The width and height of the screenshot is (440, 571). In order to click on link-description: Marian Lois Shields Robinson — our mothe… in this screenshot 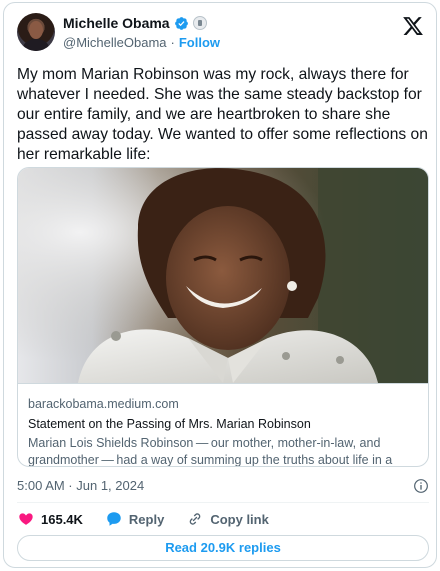, I will do `click(210, 451)`.